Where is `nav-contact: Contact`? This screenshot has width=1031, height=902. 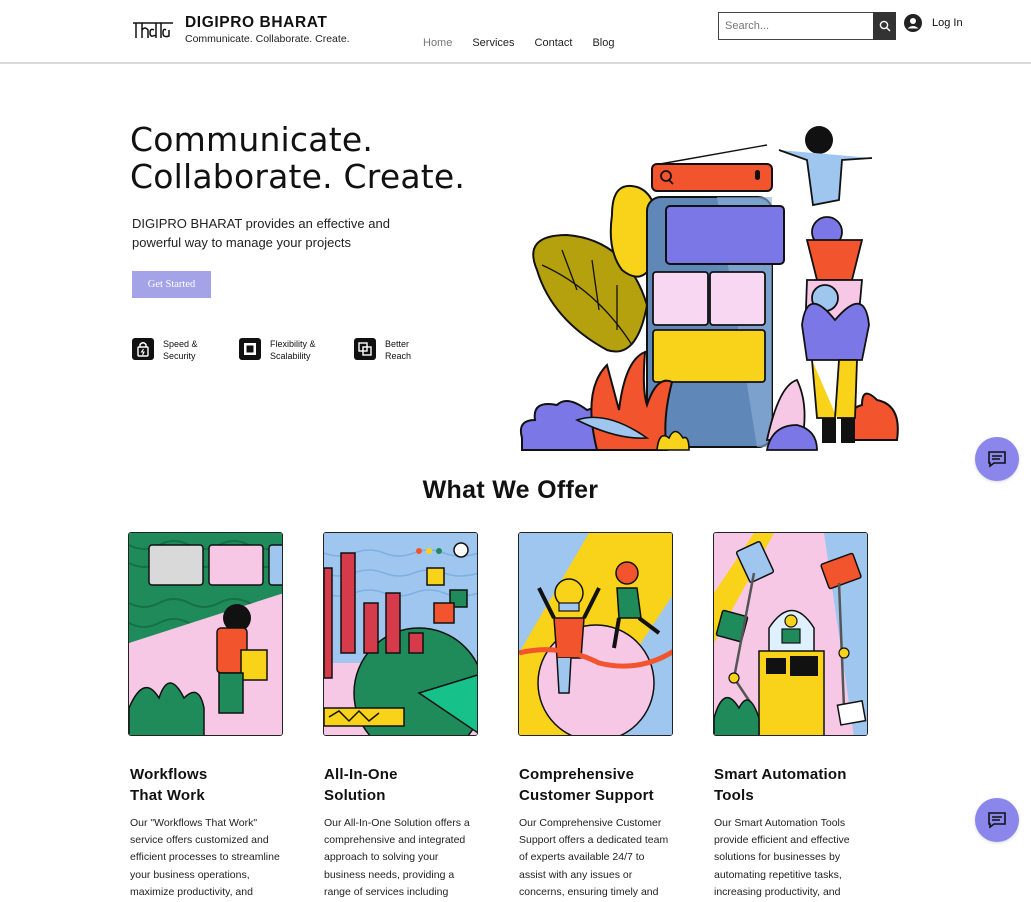 nav-contact: Contact is located at coordinates (554, 43).